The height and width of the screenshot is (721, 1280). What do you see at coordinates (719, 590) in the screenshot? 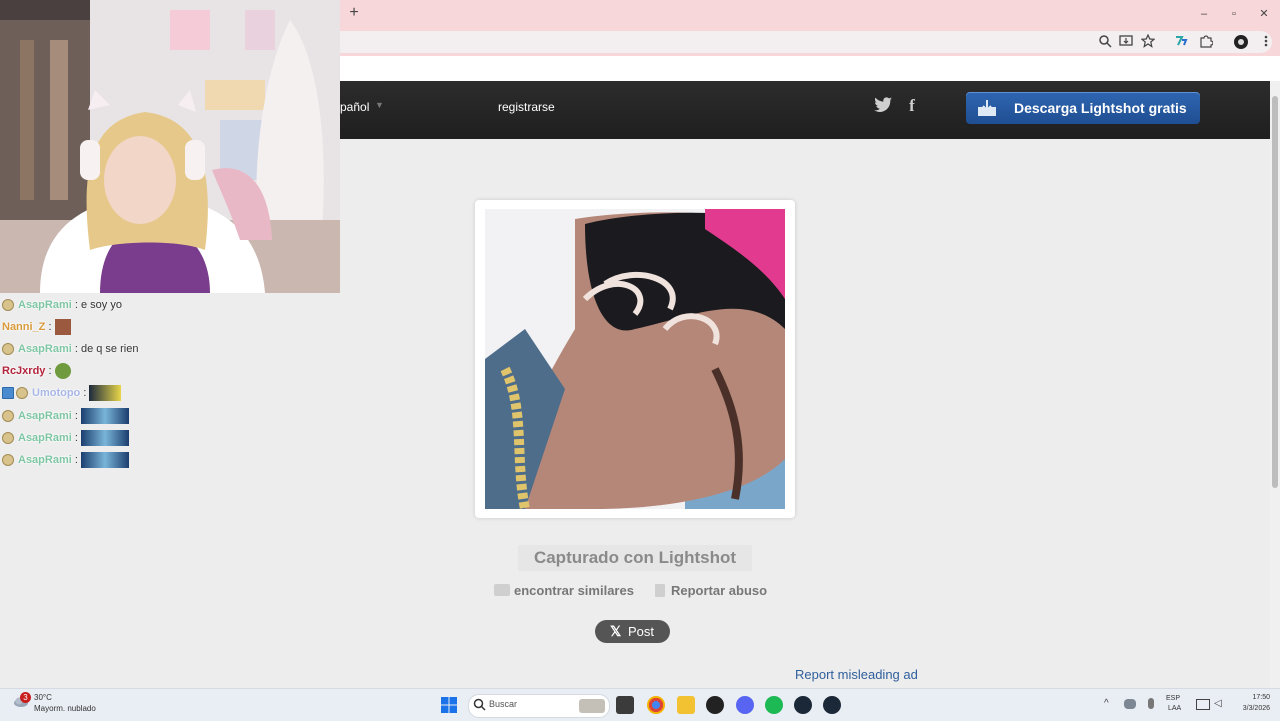
I see `report-abuse-label: Reportar abuso` at bounding box center [719, 590].